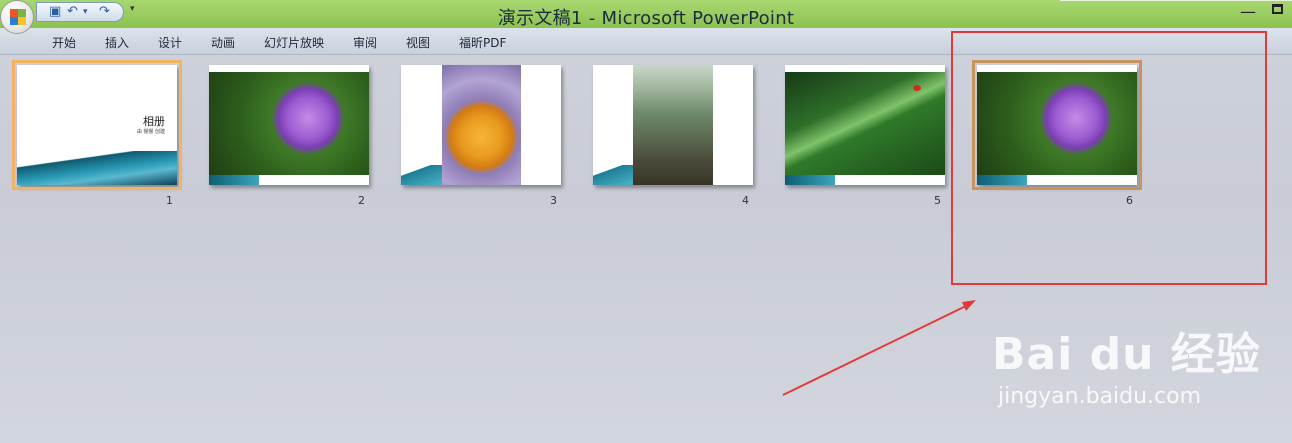 The image size is (1292, 443). I want to click on watermark-logo: Bai du 经验, so click(1126, 354).